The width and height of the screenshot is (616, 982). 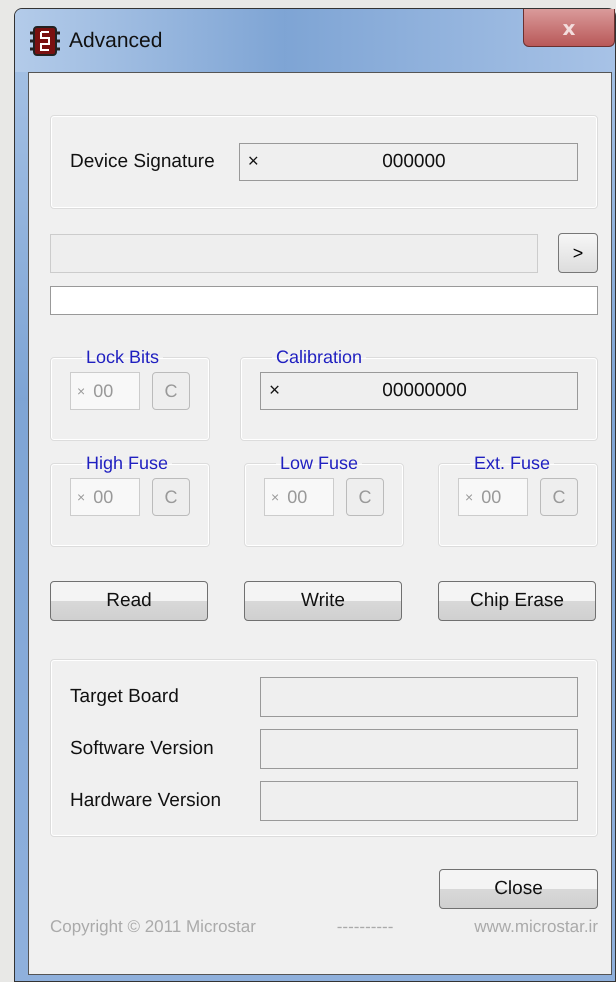 I want to click on signature-value: 000000, so click(x=414, y=162).